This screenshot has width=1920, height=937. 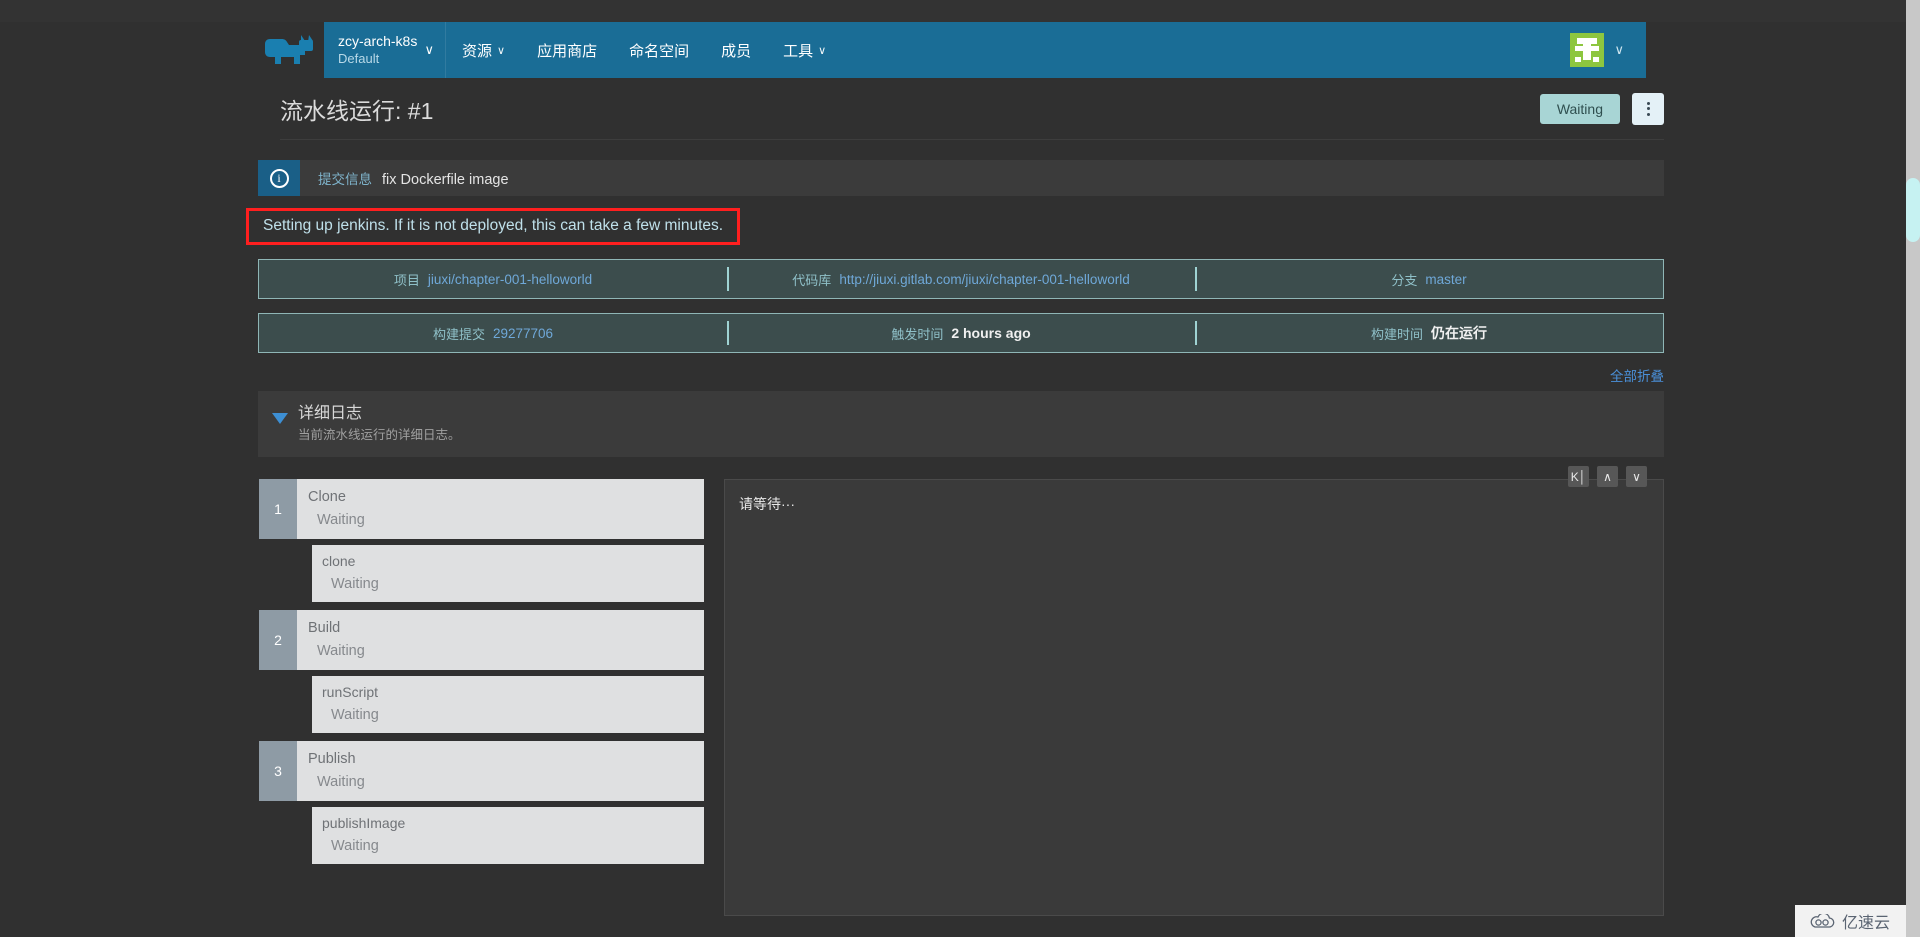 I want to click on page-title: 流水线运行: #1, so click(x=357, y=110).